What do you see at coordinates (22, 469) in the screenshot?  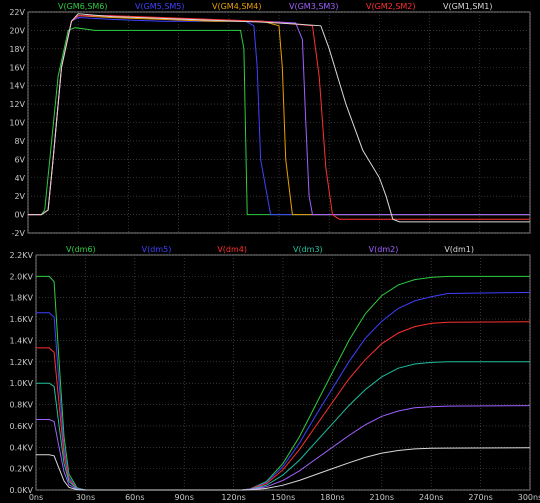 I see `y-tick-label: 0.2KV` at bounding box center [22, 469].